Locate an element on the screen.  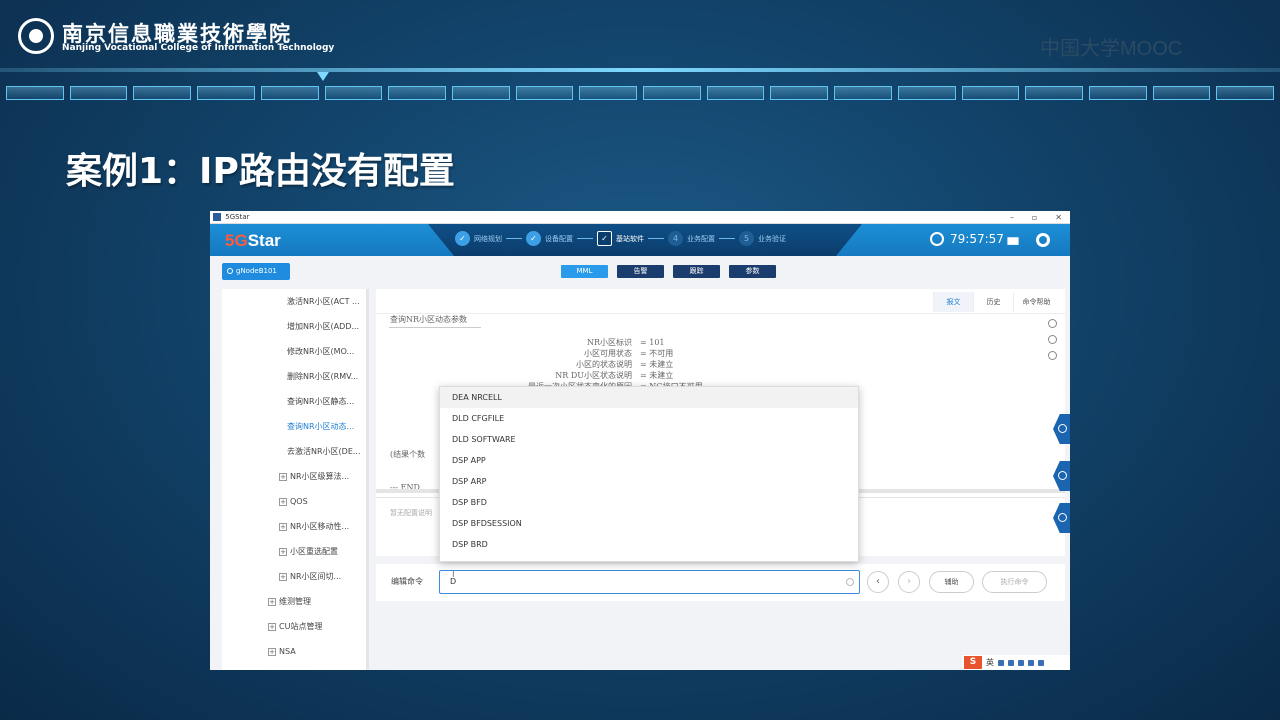
step-2-label: 设备配置 is located at coordinates (559, 239).